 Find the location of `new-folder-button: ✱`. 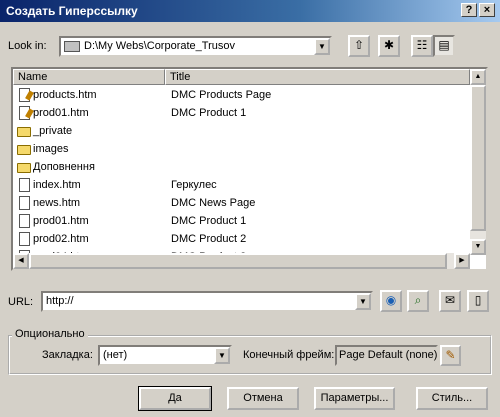

new-folder-button: ✱ is located at coordinates (389, 46).